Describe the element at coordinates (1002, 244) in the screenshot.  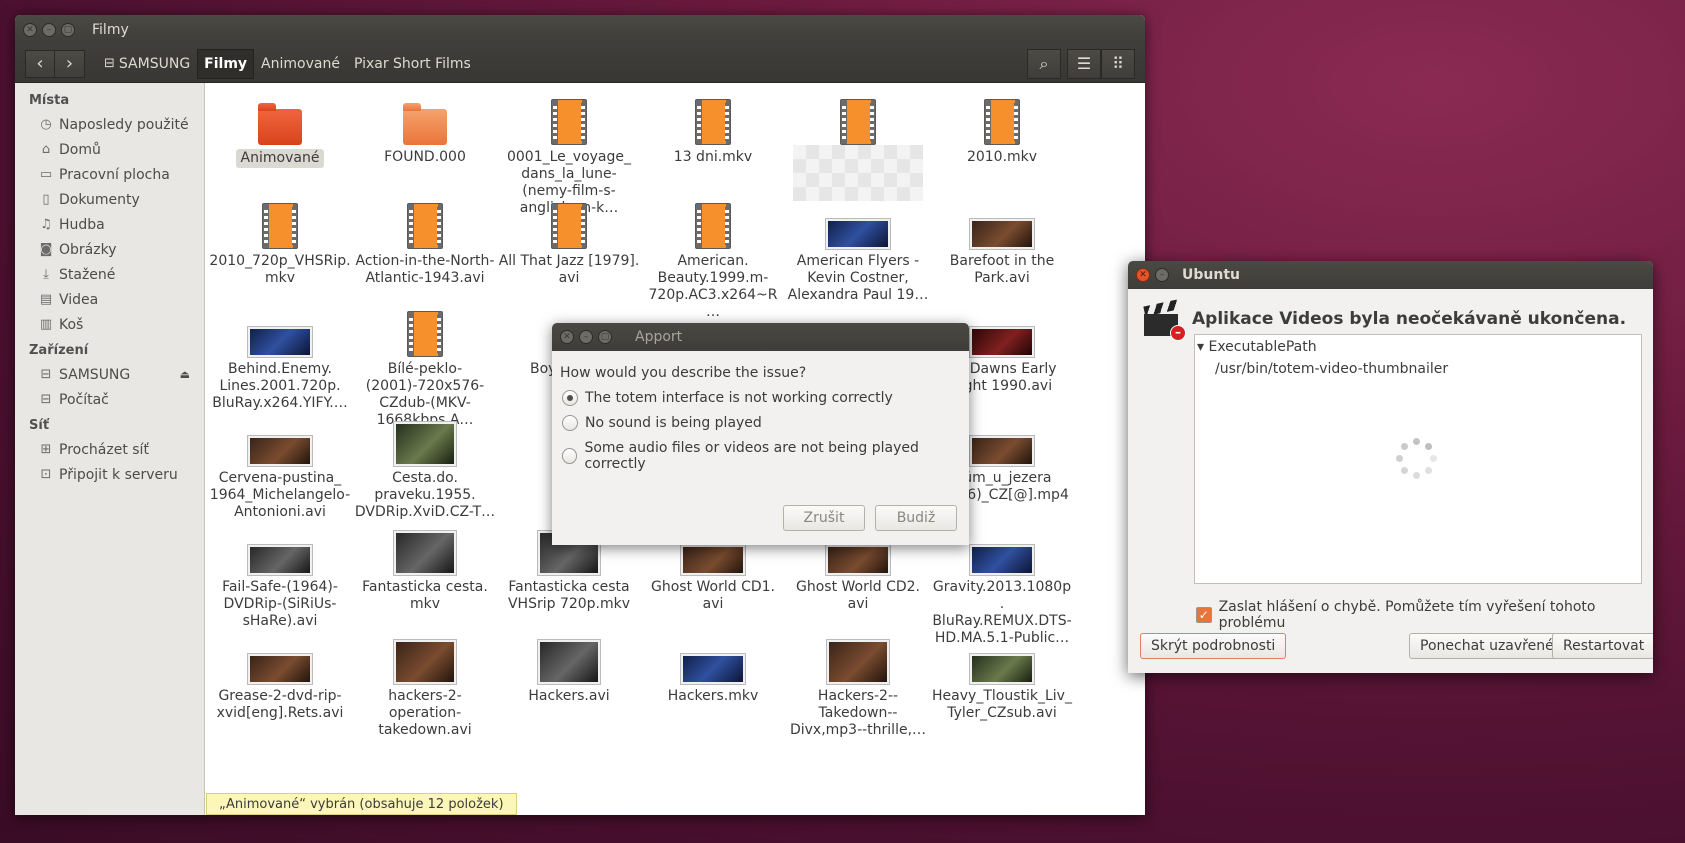
I see `file-item: Barefoot in the Park.avi` at that location.